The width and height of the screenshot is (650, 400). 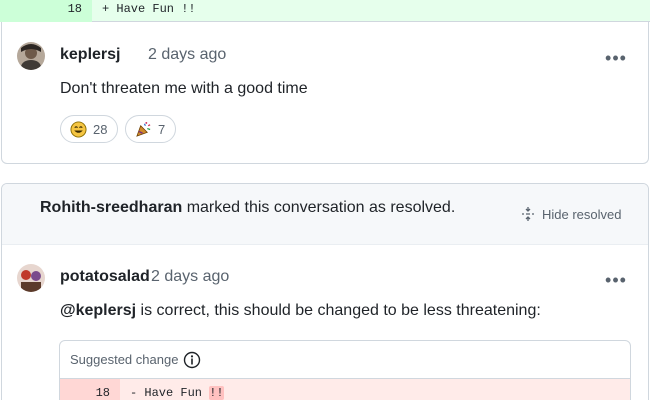 I want to click on diff-line-added: 18 + Have Fun !!, so click(x=325, y=11).